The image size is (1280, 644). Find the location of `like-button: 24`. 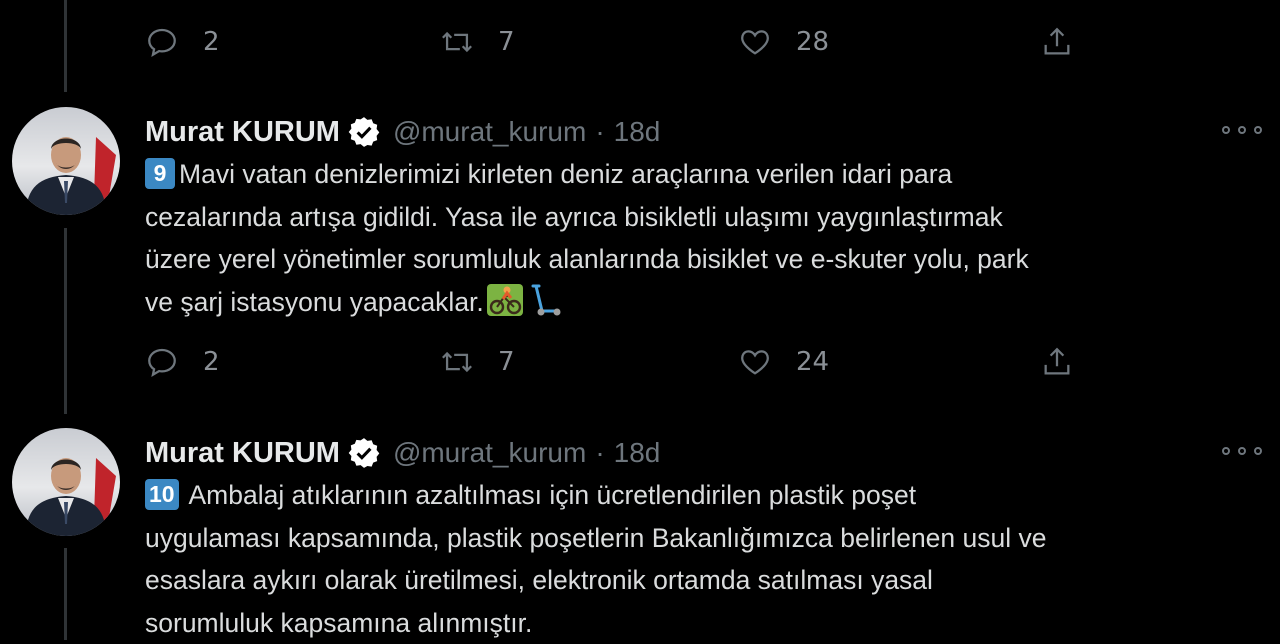

like-button: 24 is located at coordinates (783, 362).